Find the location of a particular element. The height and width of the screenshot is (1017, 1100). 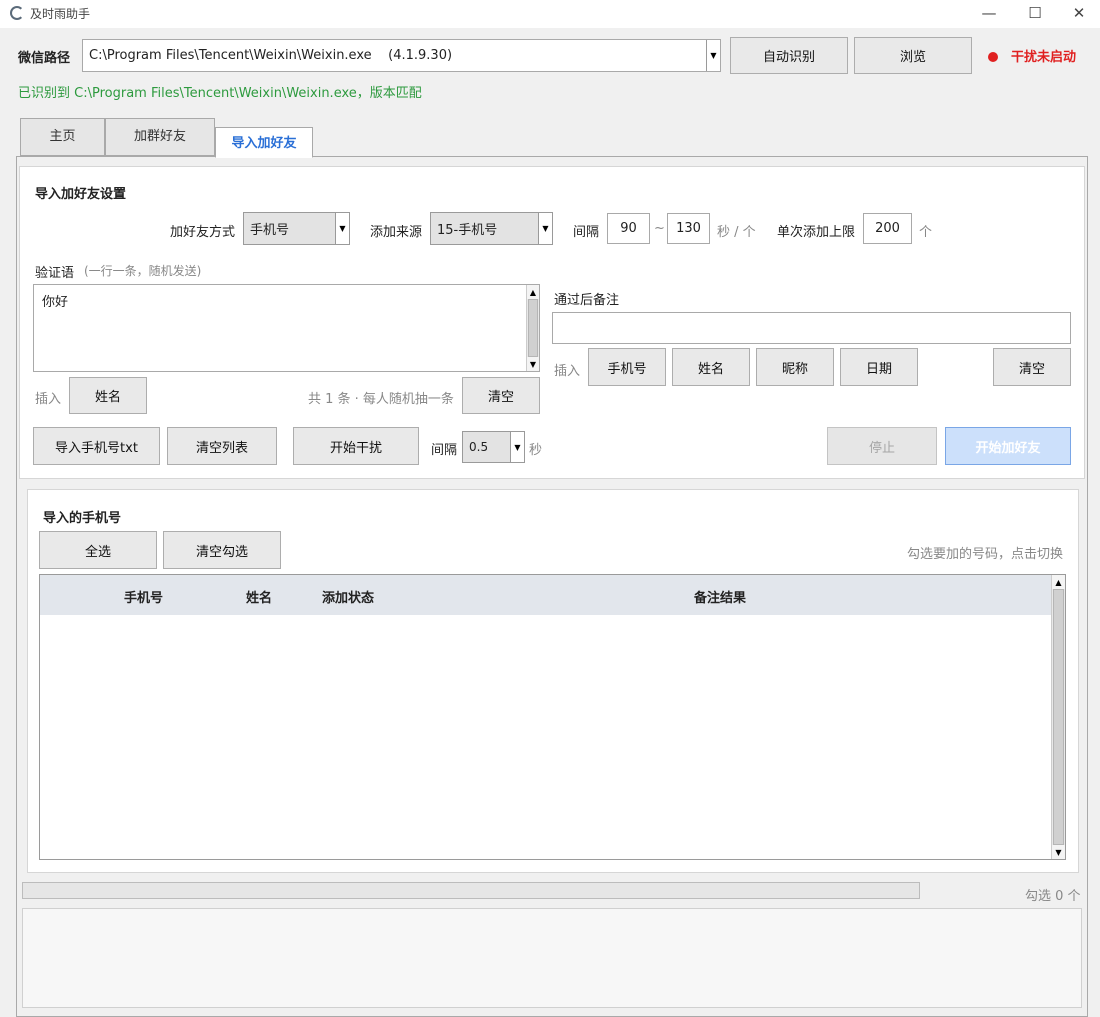

interval-max-input: 130 is located at coordinates (688, 228).